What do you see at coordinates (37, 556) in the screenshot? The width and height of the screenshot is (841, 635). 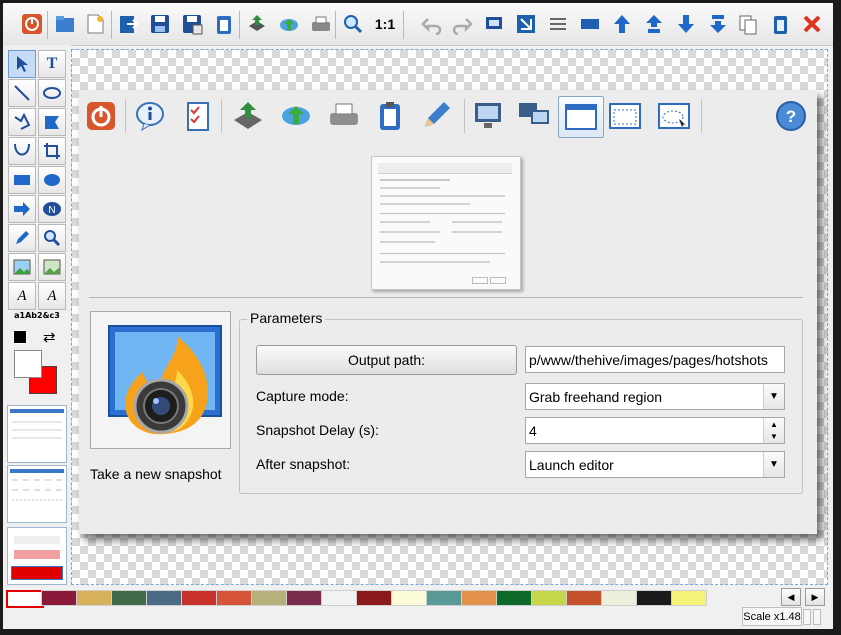 I see `line-width-selector` at bounding box center [37, 556].